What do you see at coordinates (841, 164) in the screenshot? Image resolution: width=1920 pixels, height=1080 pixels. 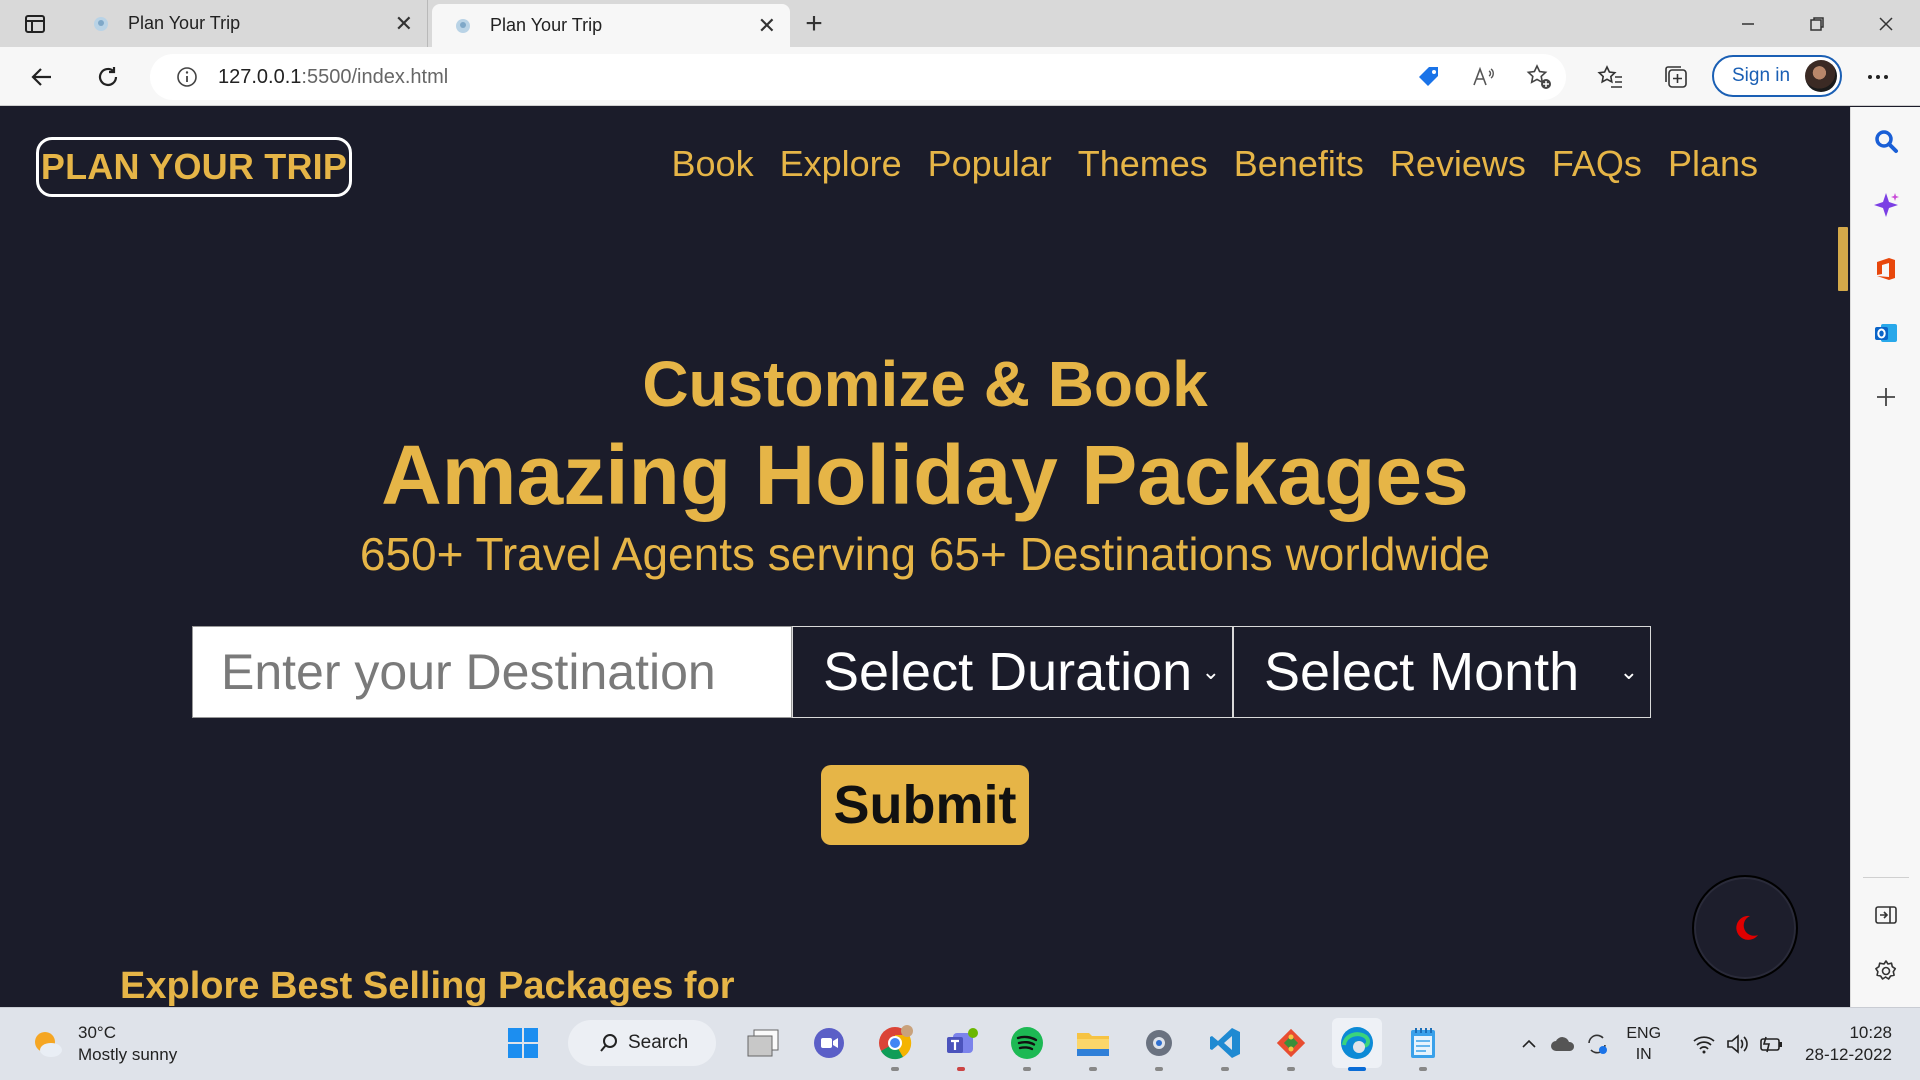 I see `nav-explore: Explore` at bounding box center [841, 164].